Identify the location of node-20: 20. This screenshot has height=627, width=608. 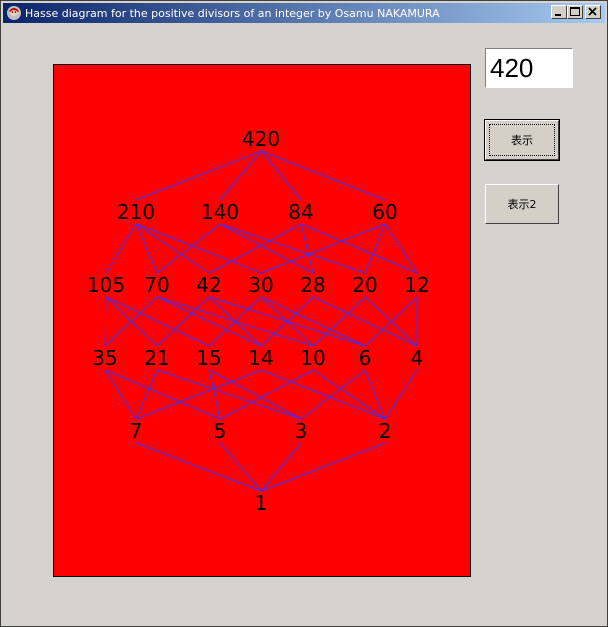
(364, 285).